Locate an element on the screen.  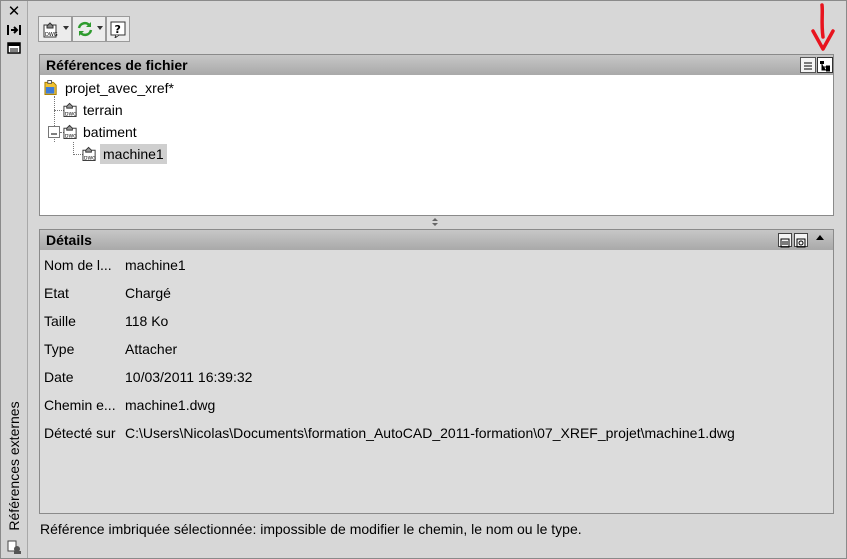
detail-value: machine1.dwg is located at coordinates (170, 405).